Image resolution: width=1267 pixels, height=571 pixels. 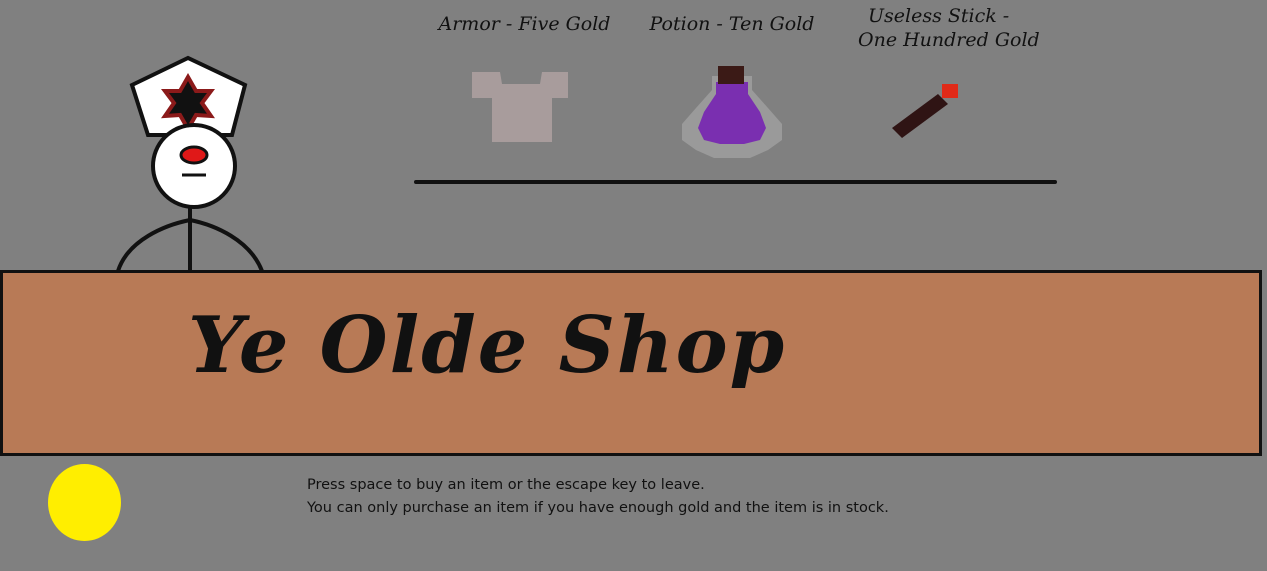 I want to click on item-label-armor: Armor - Five Gold, so click(x=524, y=24).